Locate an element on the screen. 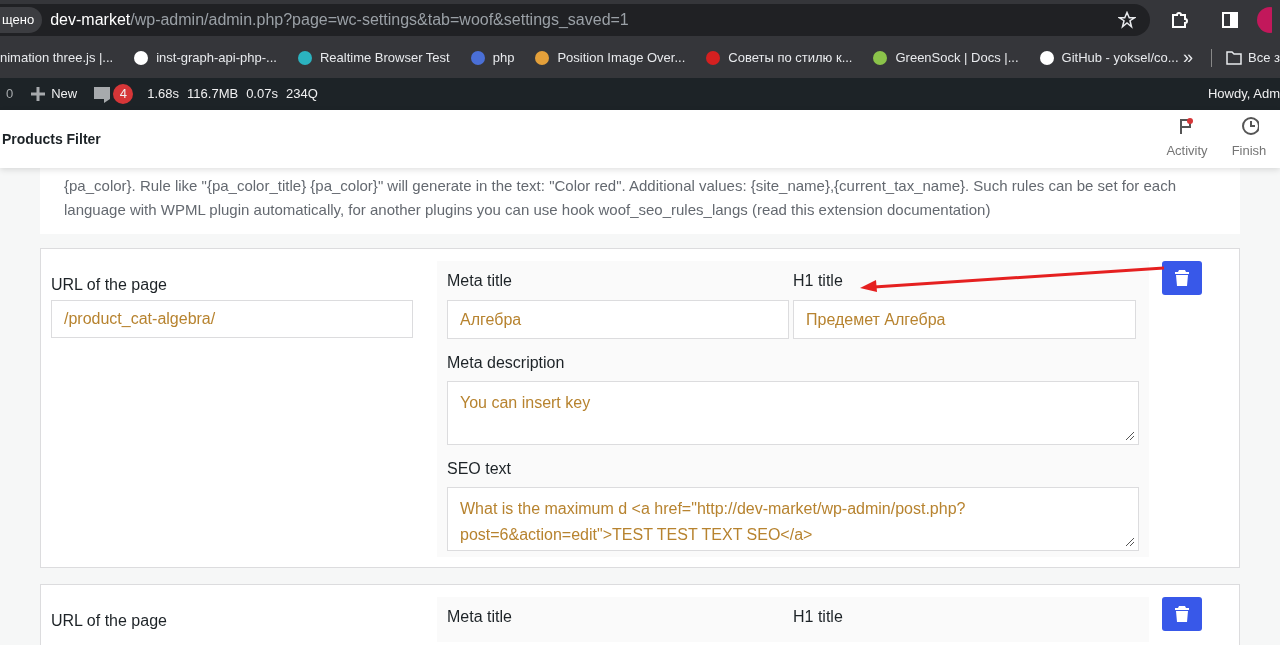 The image size is (1280, 645). query-monitor-stat: 0.07s is located at coordinates (262, 94).